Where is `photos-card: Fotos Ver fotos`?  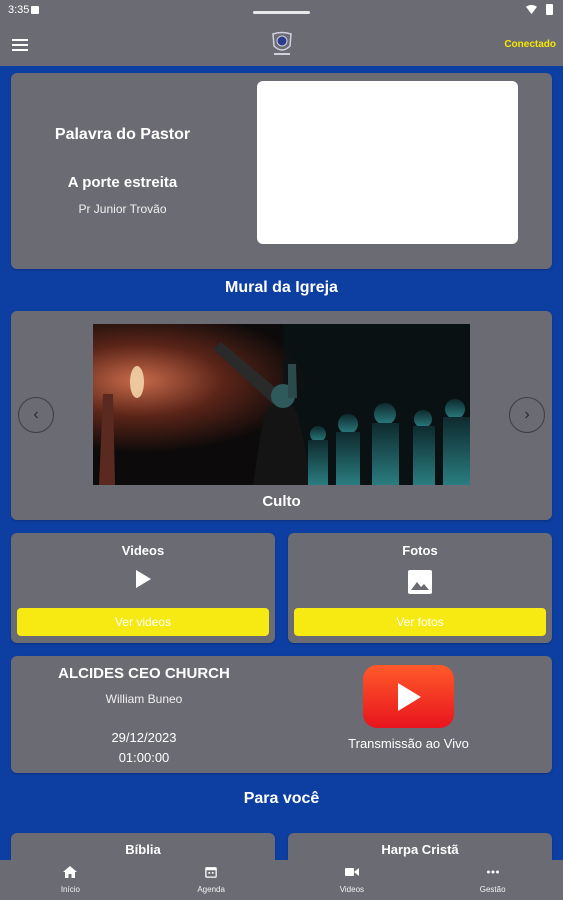
photos-card: Fotos Ver fotos is located at coordinates (420, 588).